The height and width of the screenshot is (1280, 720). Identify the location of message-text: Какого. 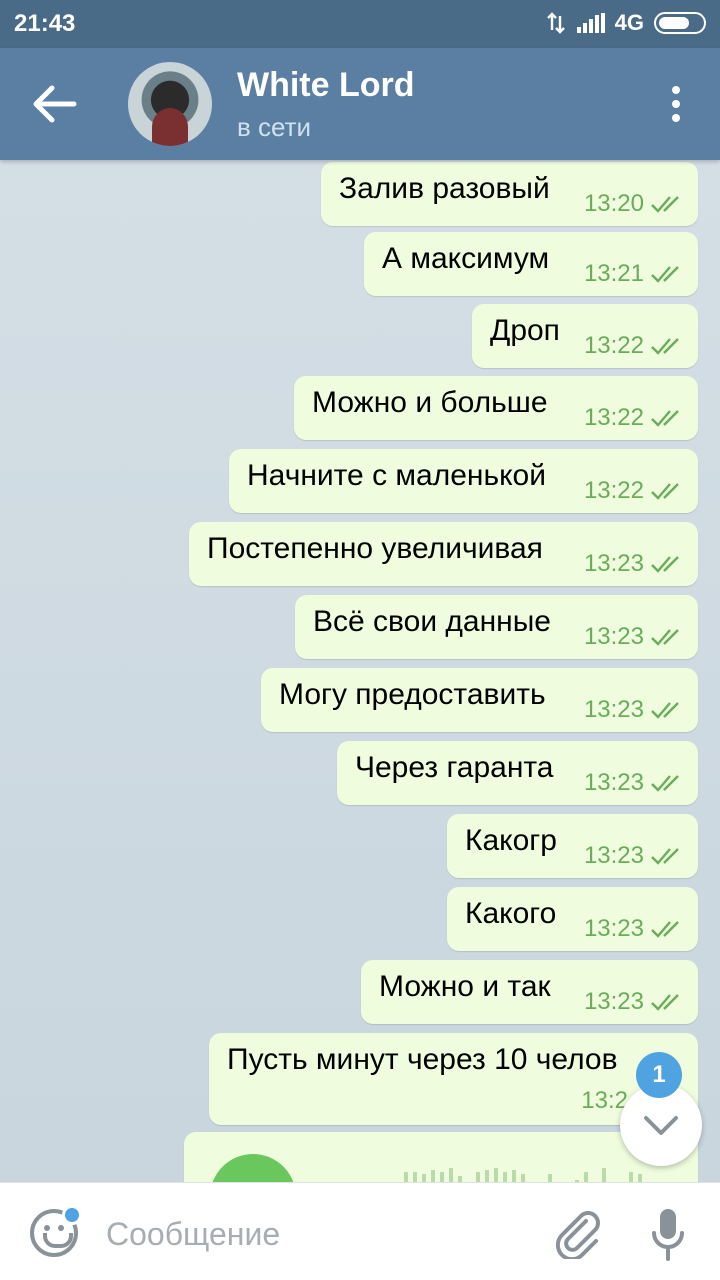
(511, 913).